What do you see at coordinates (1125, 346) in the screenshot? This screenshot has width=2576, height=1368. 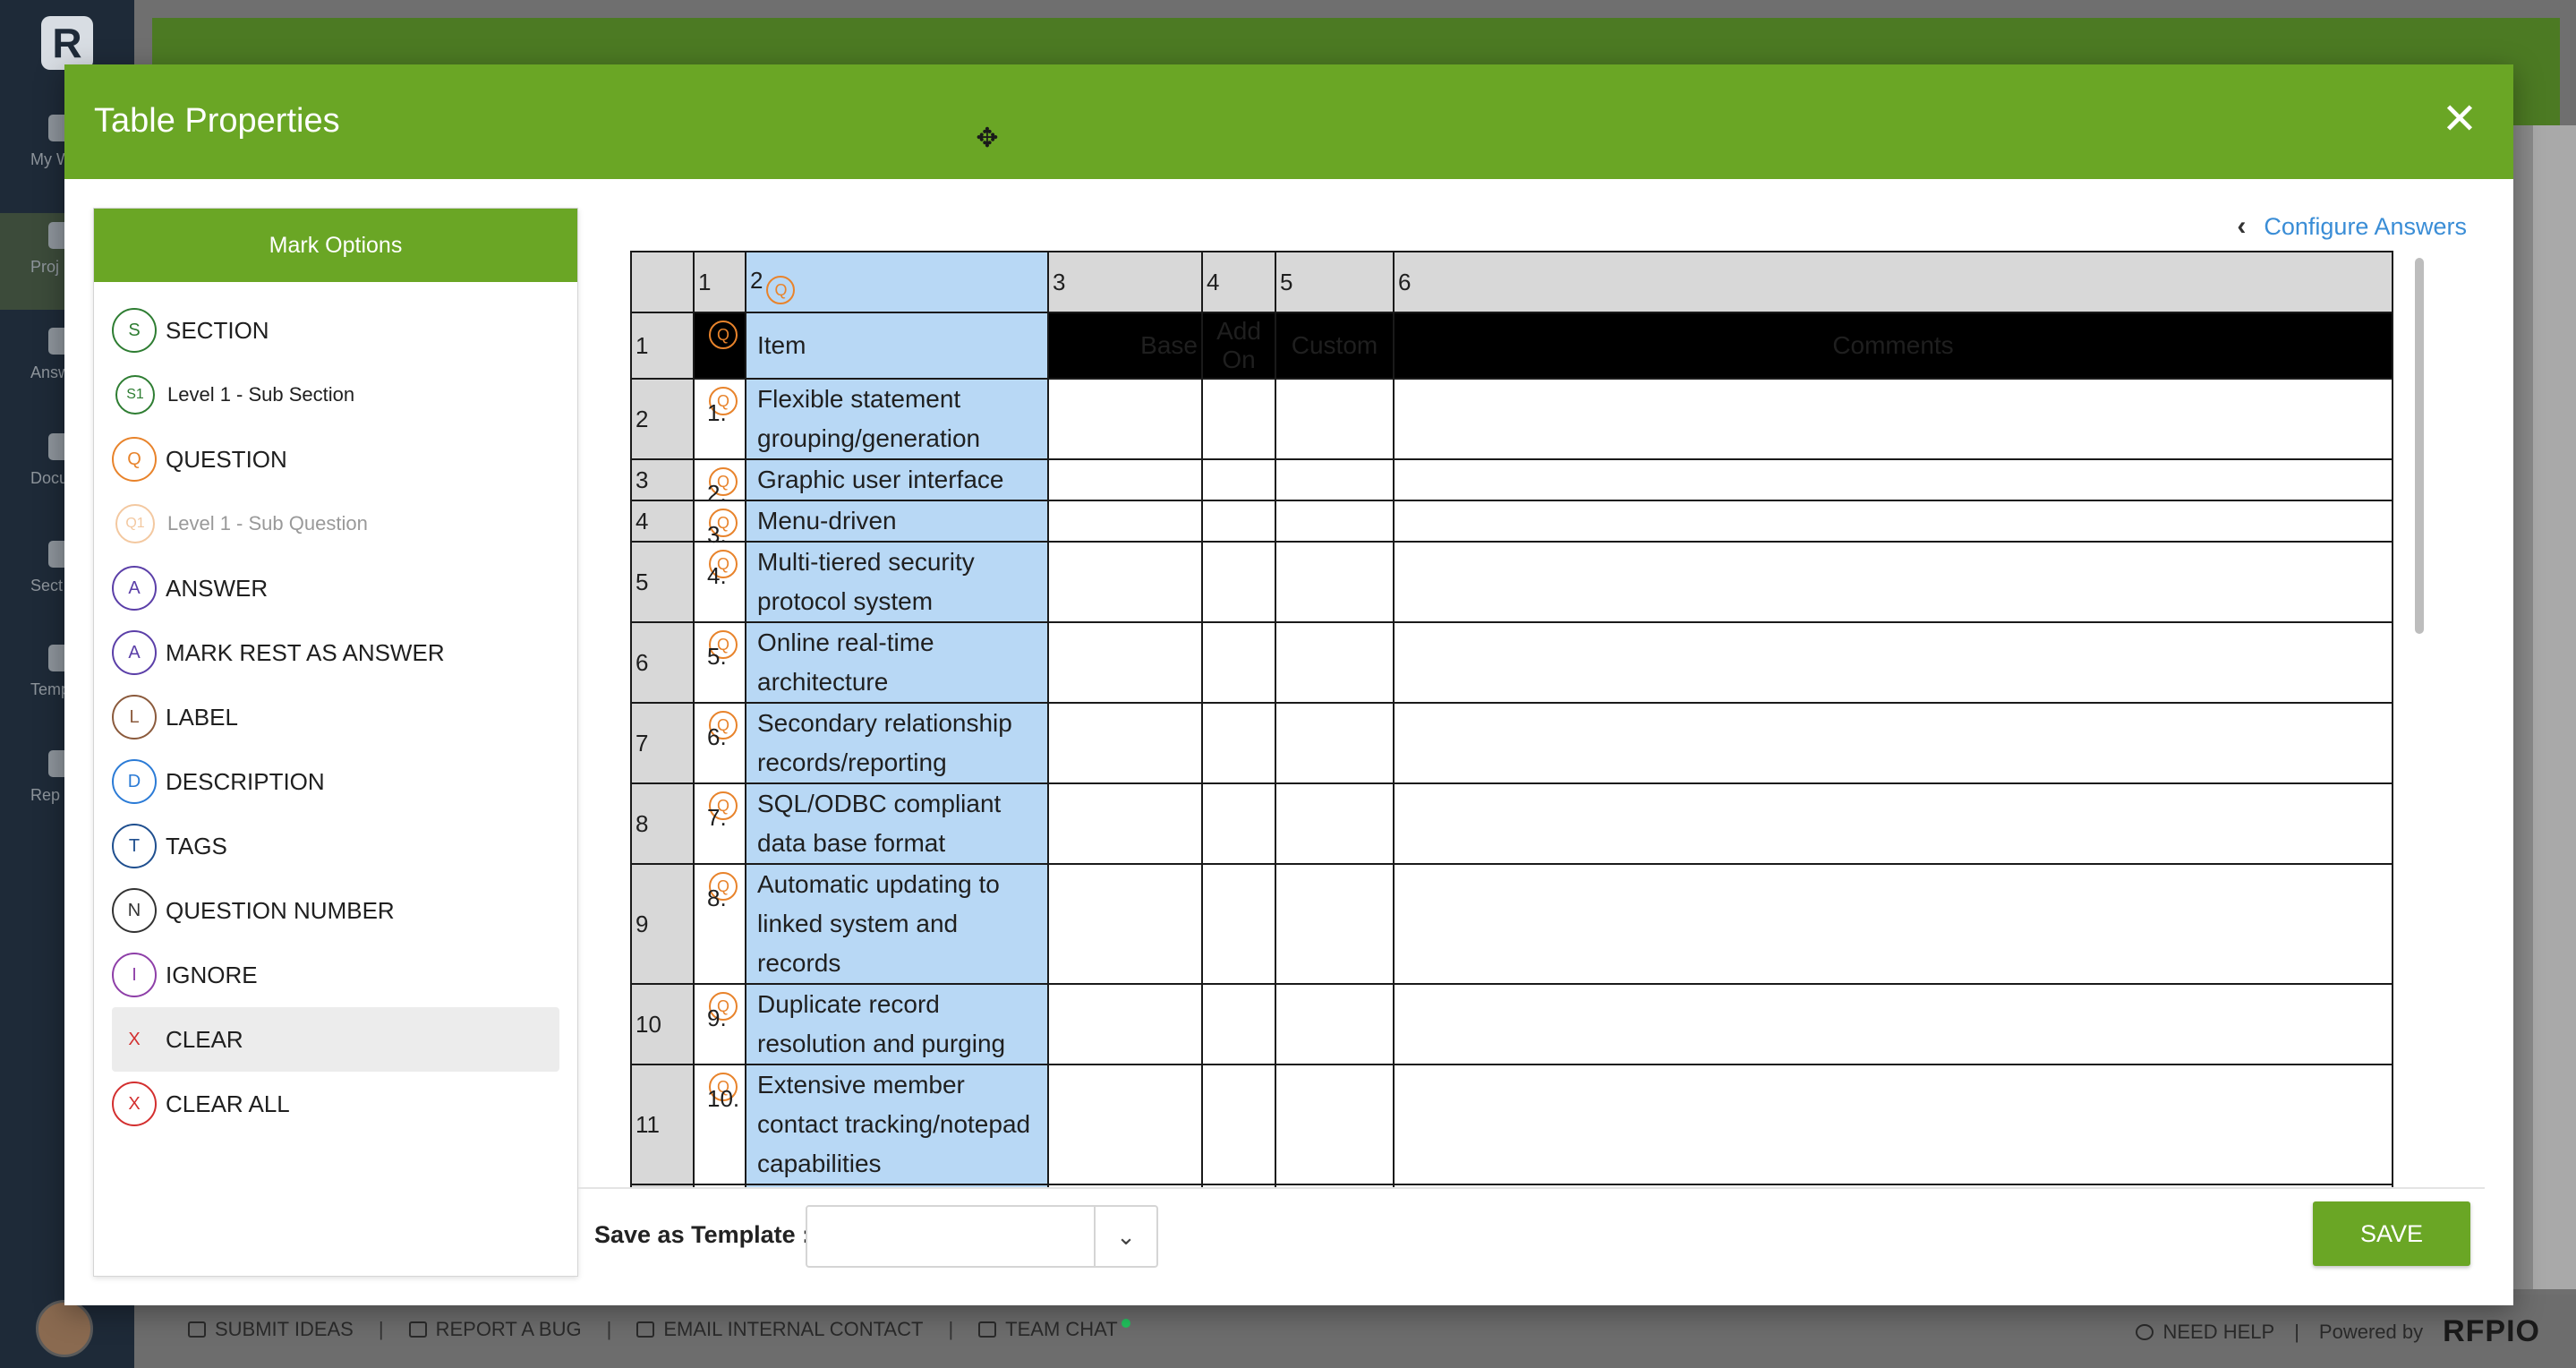 I see `header-base-cell: Base` at bounding box center [1125, 346].